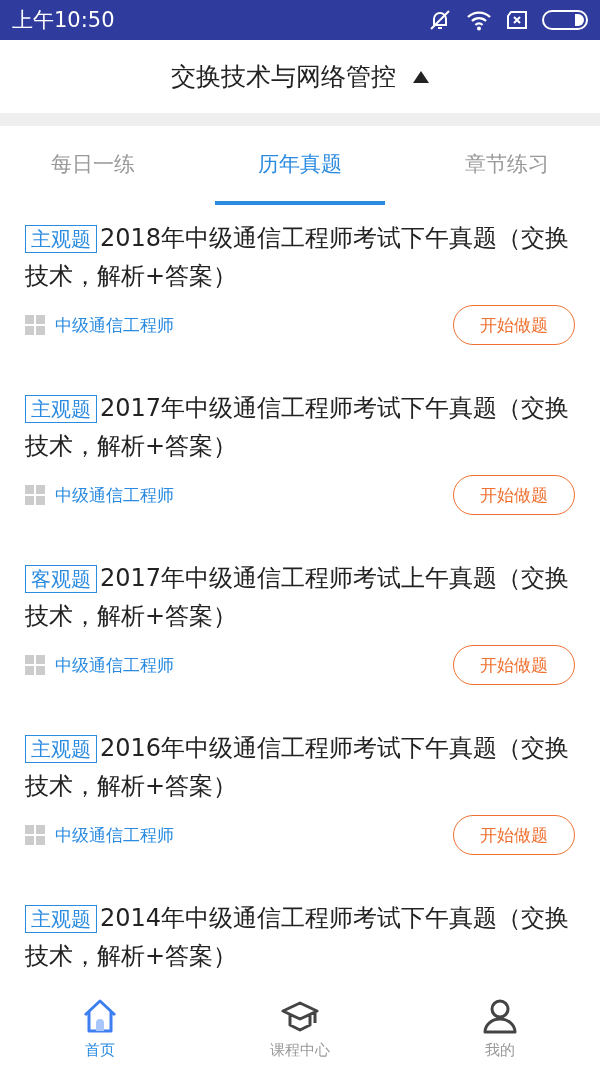 The height and width of the screenshot is (1067, 600). I want to click on tab: 历年真题, so click(300, 165).